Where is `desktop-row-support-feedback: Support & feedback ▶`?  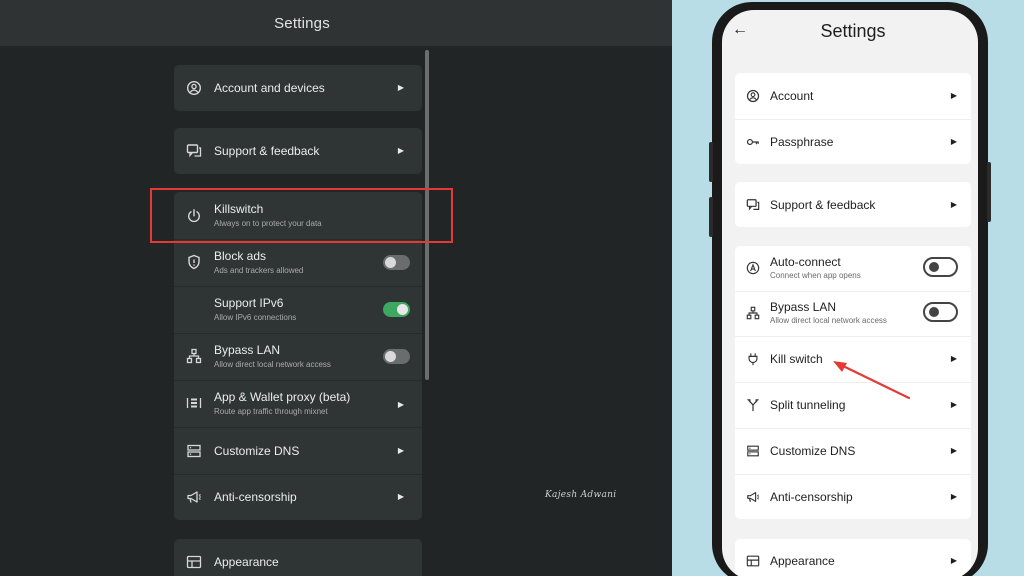 desktop-row-support-feedback: Support & feedback ▶ is located at coordinates (298, 151).